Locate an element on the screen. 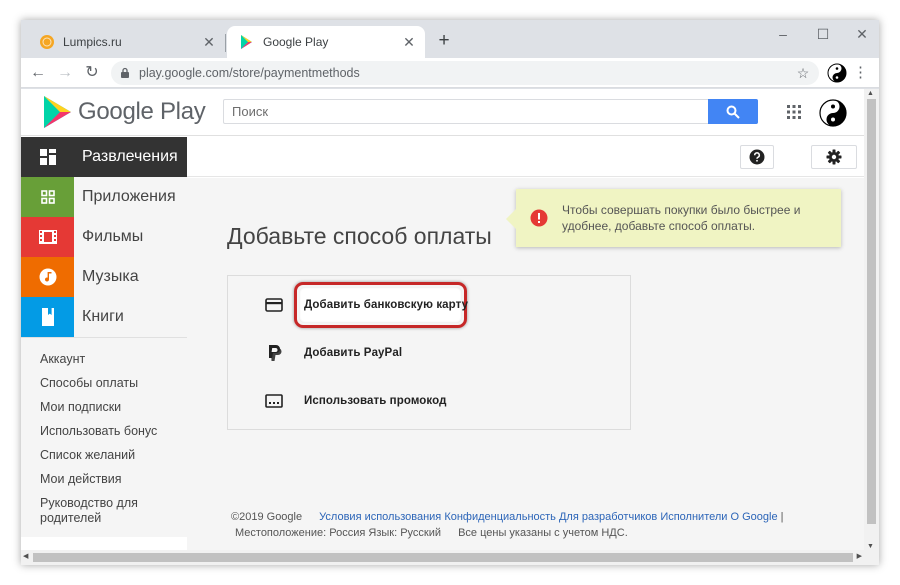 The width and height of the screenshot is (900, 585). nav-category-entertainment: Развлечения is located at coordinates (104, 157).